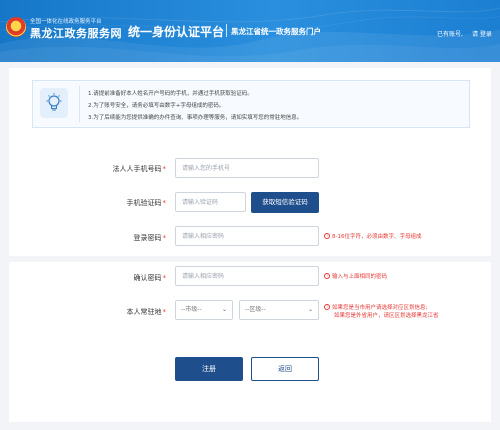 The width and height of the screenshot is (500, 430). I want to click on password-hint-text: 8-16位字符，必须由数字、字母组成, so click(377, 237).